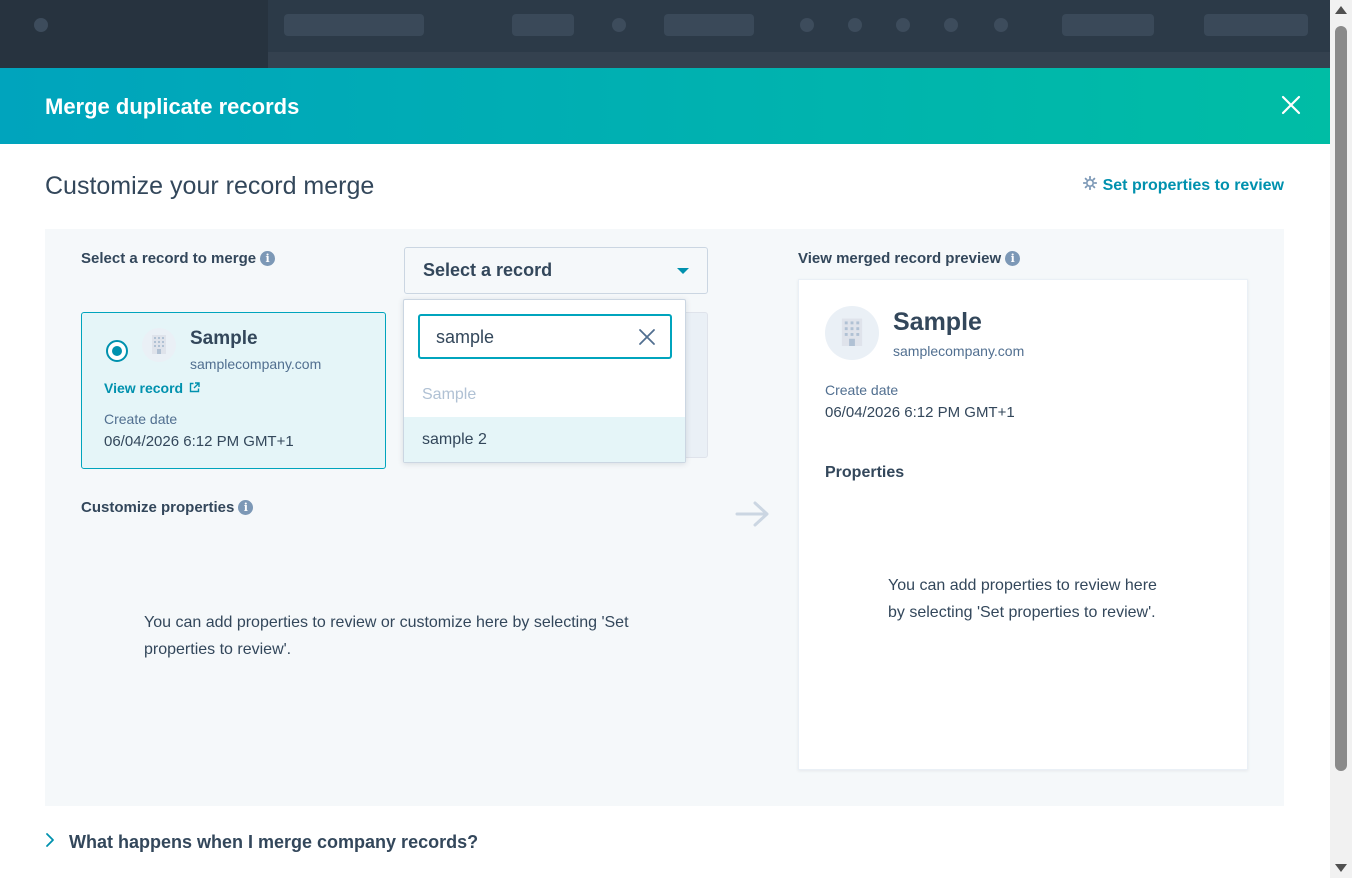 The height and width of the screenshot is (878, 1352). I want to click on record-search-field, so click(545, 336).